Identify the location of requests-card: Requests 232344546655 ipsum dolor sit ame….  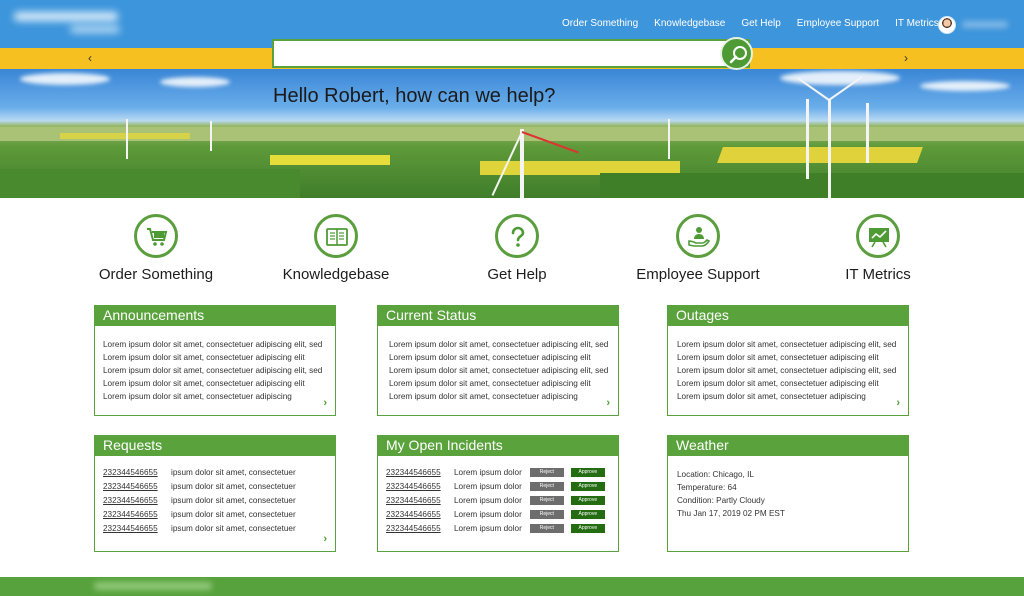
(215, 493).